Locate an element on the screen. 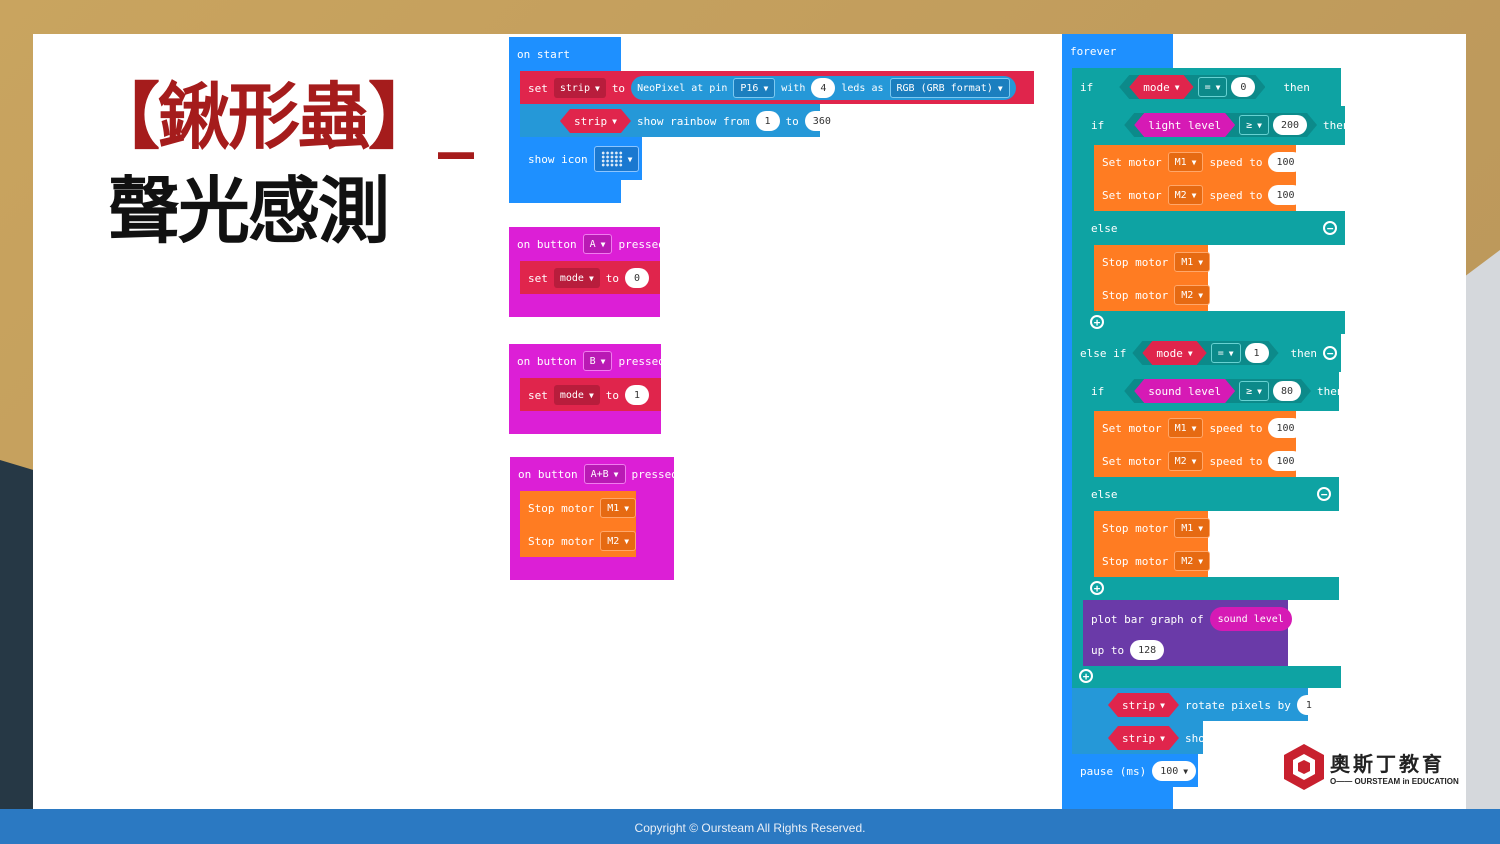 The width and height of the screenshot is (1500, 844). set-mode-1-block: set mode ▼ to 1 is located at coordinates (590, 394).